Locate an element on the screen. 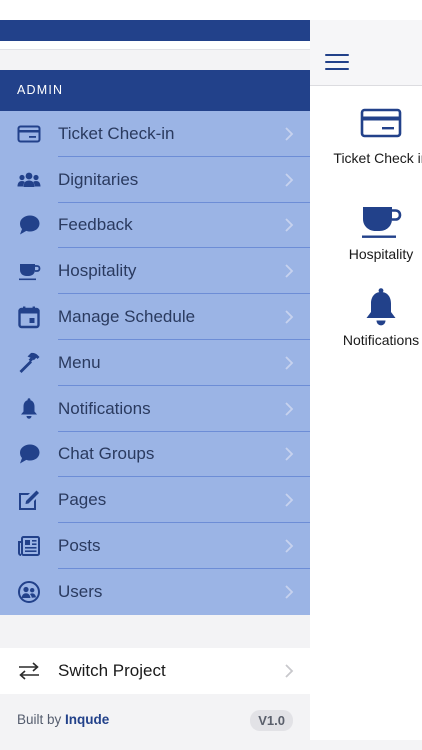 This screenshot has width=422, height=750. main-bottom-strip is located at coordinates (366, 745).